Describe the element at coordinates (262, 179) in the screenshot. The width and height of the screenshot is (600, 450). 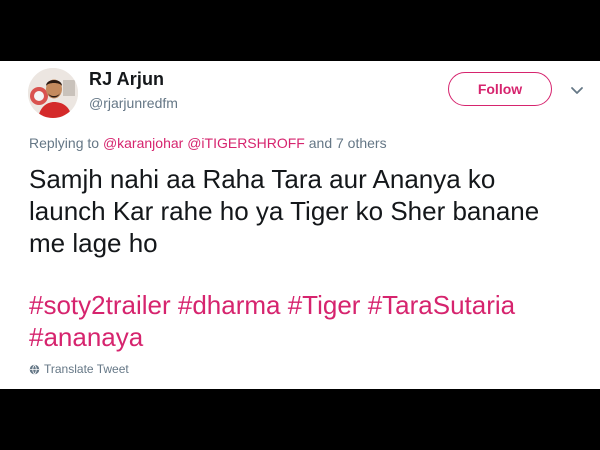
I see `tweet-line: Samjh nahi aa Raha Tara aur Ananya ko` at that location.